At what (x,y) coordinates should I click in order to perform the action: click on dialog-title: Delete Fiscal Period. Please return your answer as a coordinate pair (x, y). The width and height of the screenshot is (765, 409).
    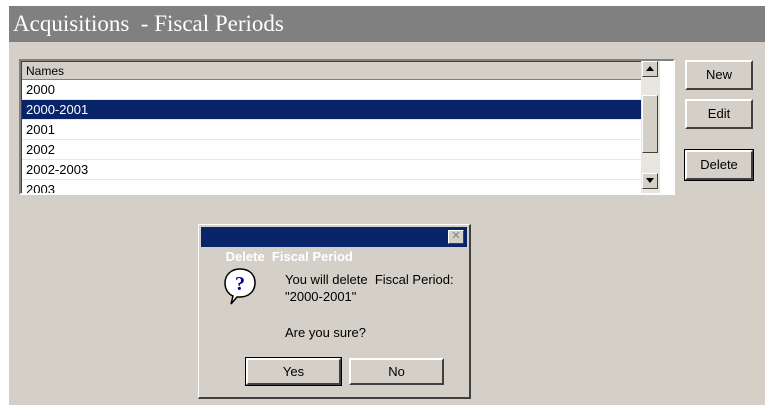
    Looking at the image, I should click on (289, 256).